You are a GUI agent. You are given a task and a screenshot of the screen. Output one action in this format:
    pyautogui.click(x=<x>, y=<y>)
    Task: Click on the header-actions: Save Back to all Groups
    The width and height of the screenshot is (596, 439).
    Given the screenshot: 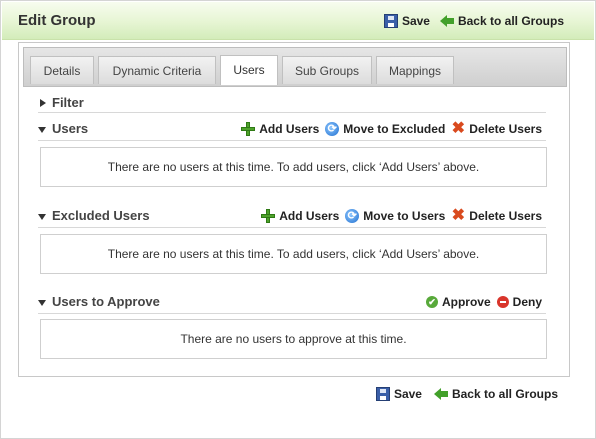 What is the action you would take?
    pyautogui.click(x=473, y=21)
    